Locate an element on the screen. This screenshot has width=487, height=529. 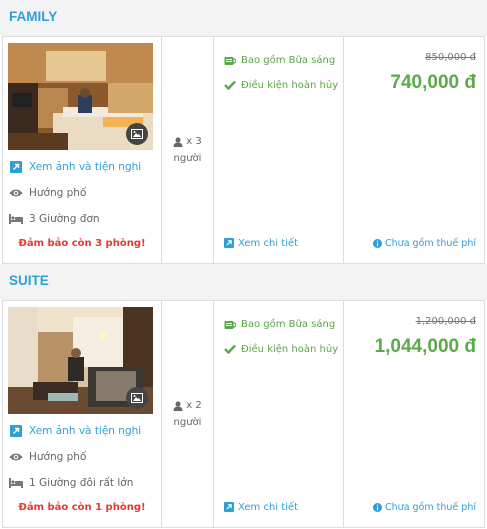
guests-count: x 3 is located at coordinates (194, 141).